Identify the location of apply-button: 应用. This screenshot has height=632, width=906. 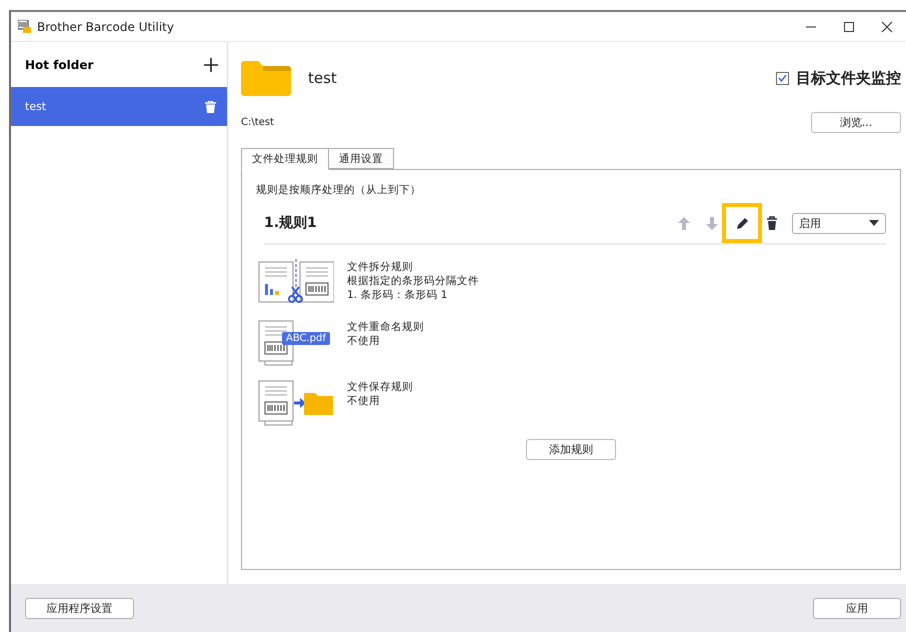
(857, 608).